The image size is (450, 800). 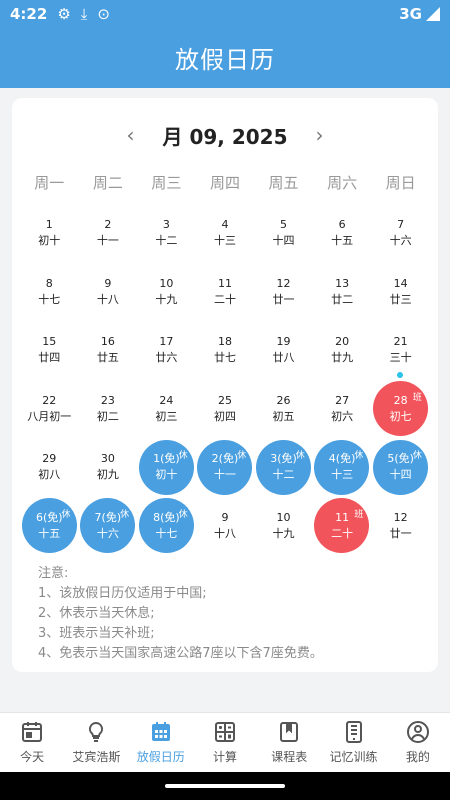 I want to click on tab-ebbinghaus: 艾宾浩斯, so click(x=96, y=742).